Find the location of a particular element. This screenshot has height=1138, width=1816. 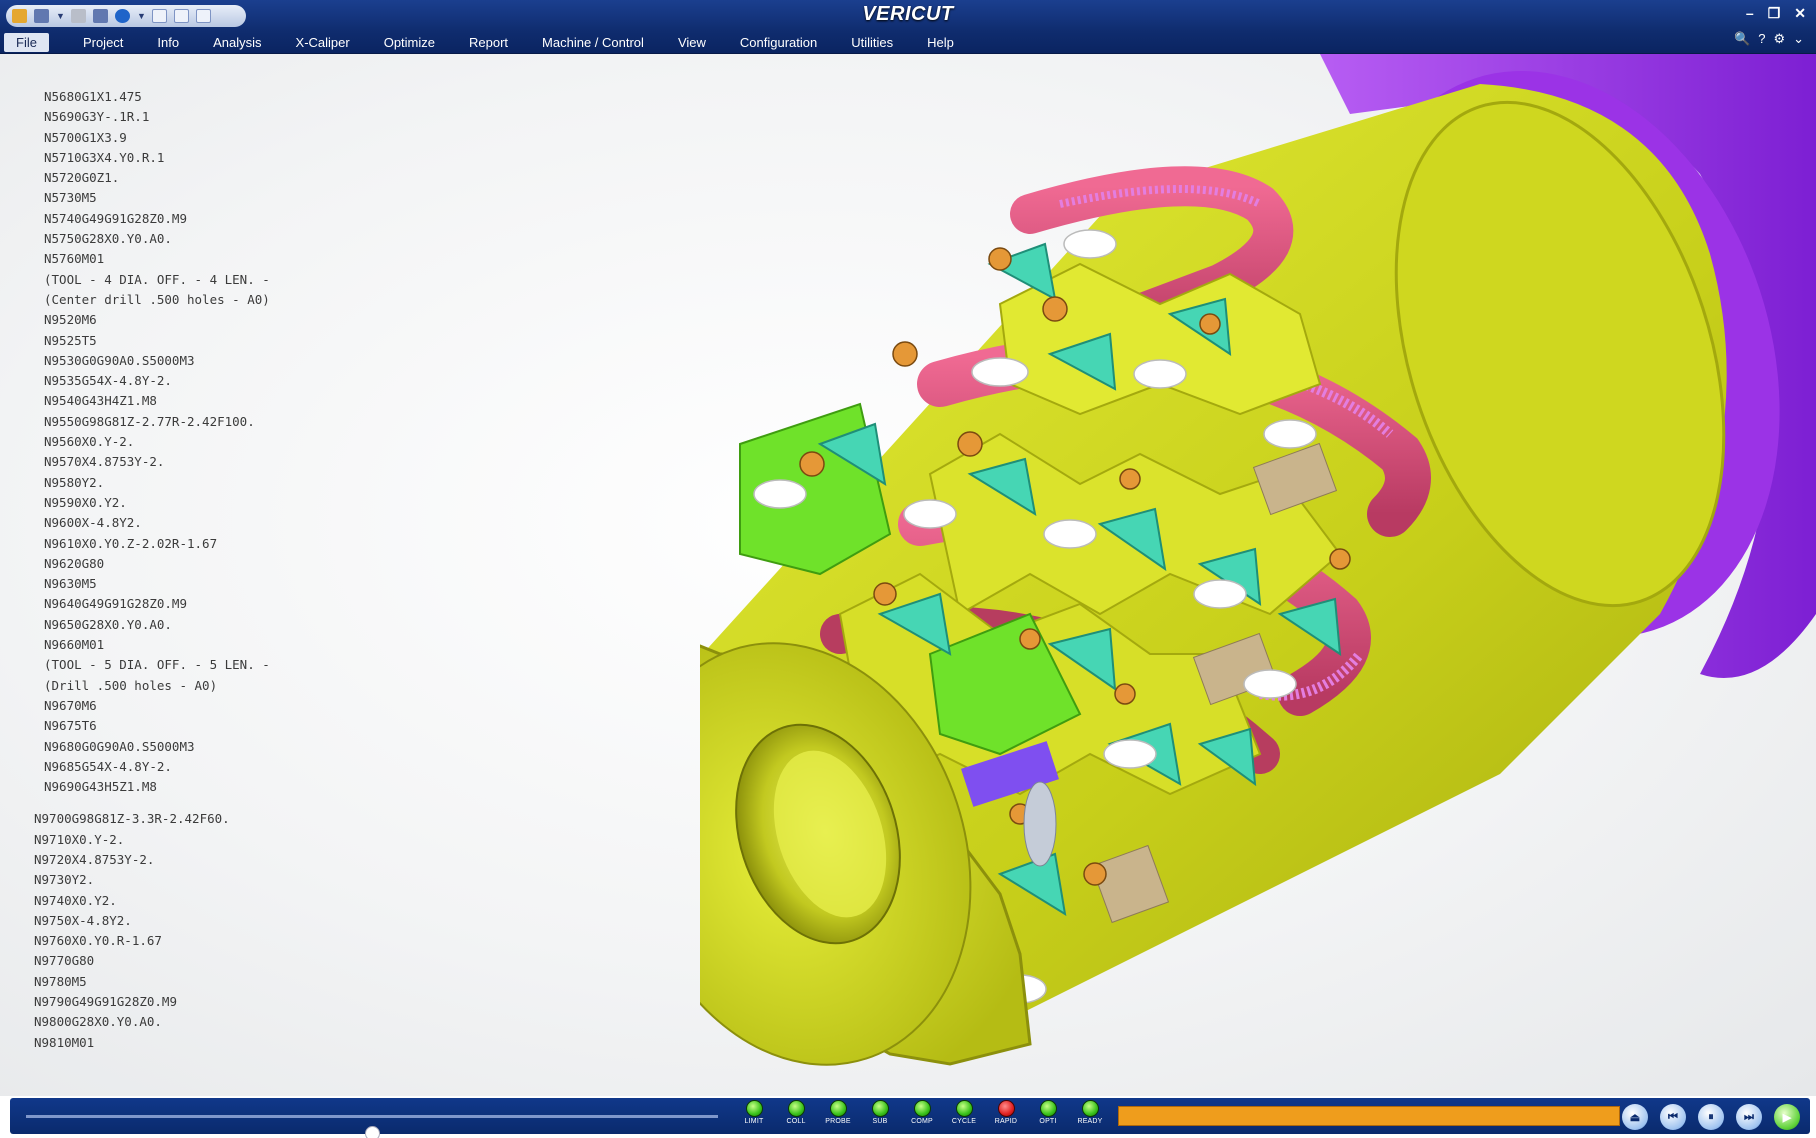

nc-line: N9760X0.Y0.R-1.67 is located at coordinates (98, 941).